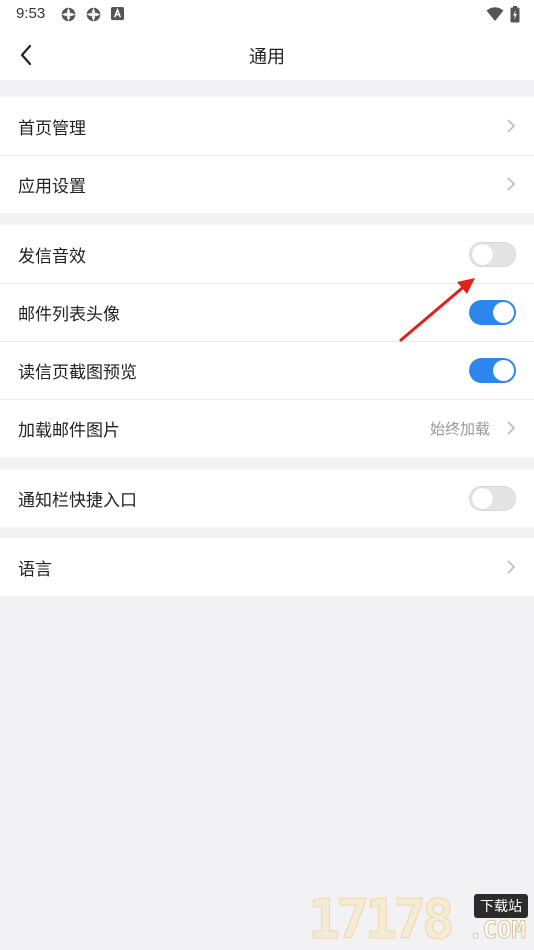  I want to click on row-label: 首页管理, so click(52, 128).